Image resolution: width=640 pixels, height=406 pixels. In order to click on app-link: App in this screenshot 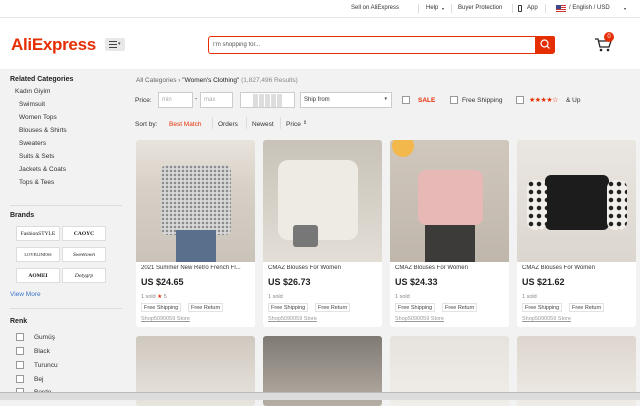, I will do `click(532, 8)`.